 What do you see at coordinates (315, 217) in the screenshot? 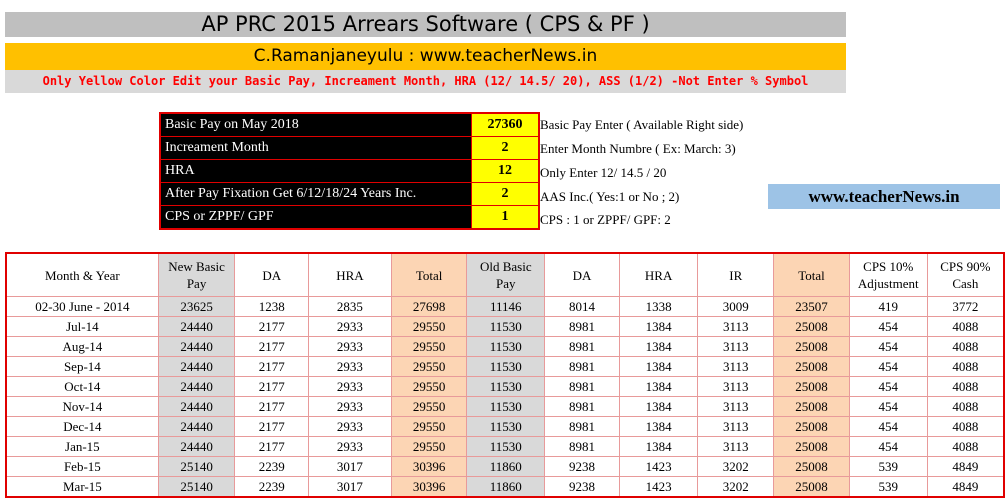
I see `input-label-cps: CPS or ZPPF/ GPF` at bounding box center [315, 217].